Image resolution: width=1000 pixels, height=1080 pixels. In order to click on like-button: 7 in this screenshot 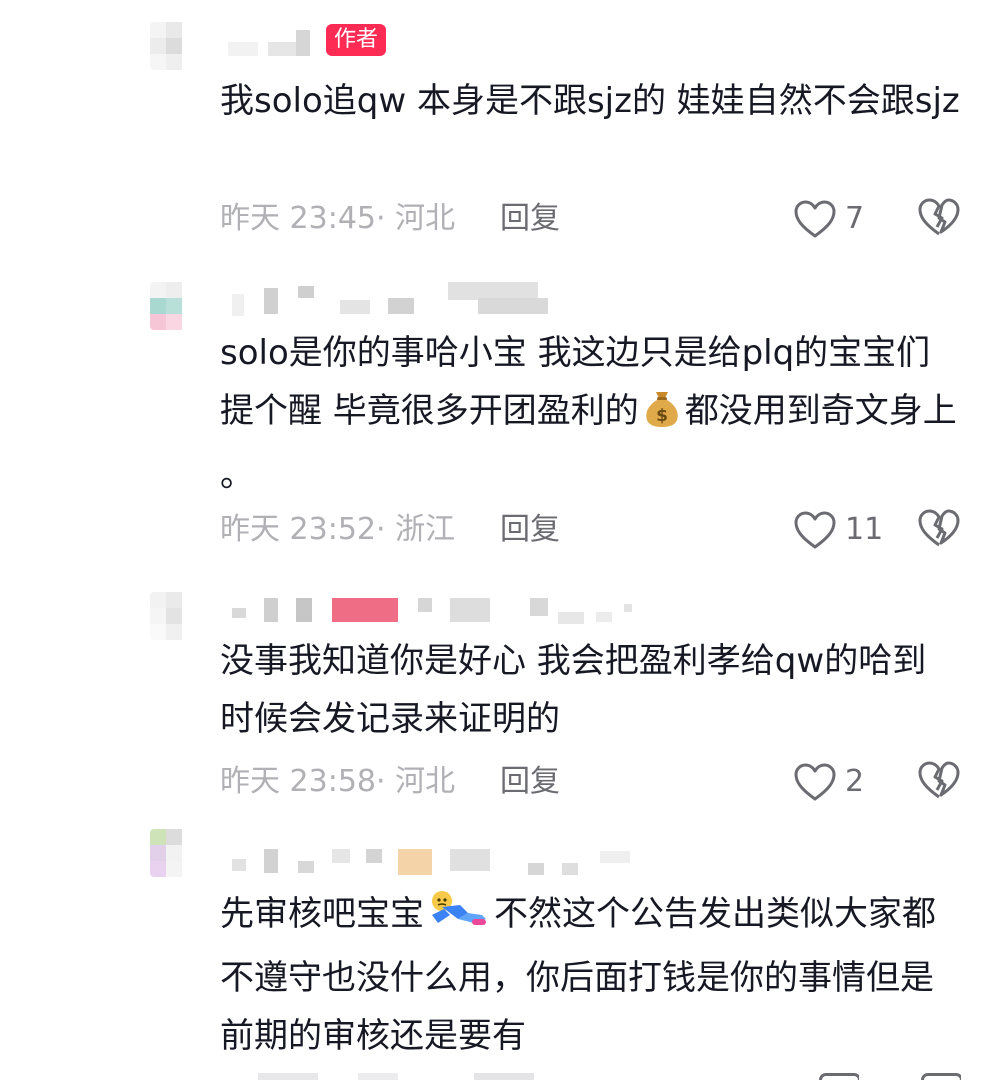, I will do `click(828, 219)`.